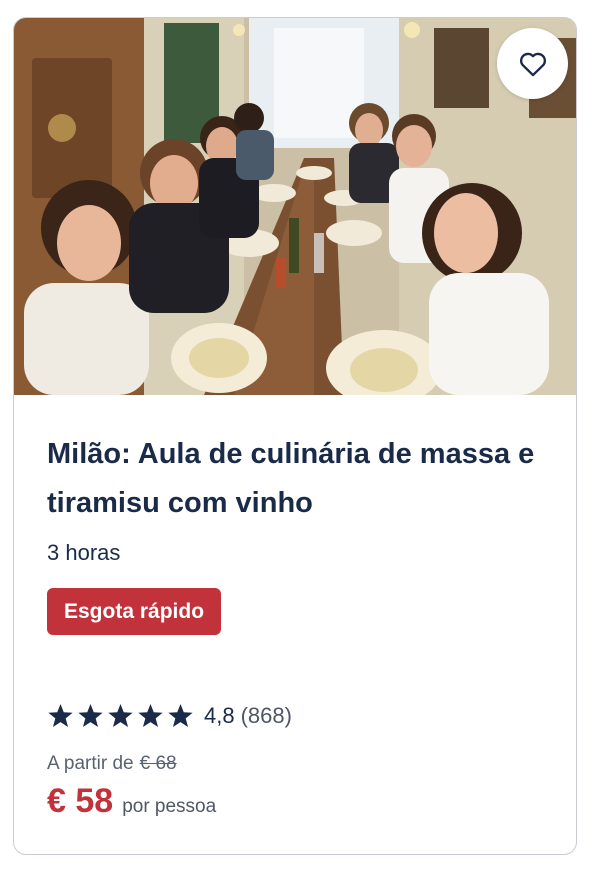 This screenshot has width=594, height=870. I want to click on current-price: € 58, so click(80, 801).